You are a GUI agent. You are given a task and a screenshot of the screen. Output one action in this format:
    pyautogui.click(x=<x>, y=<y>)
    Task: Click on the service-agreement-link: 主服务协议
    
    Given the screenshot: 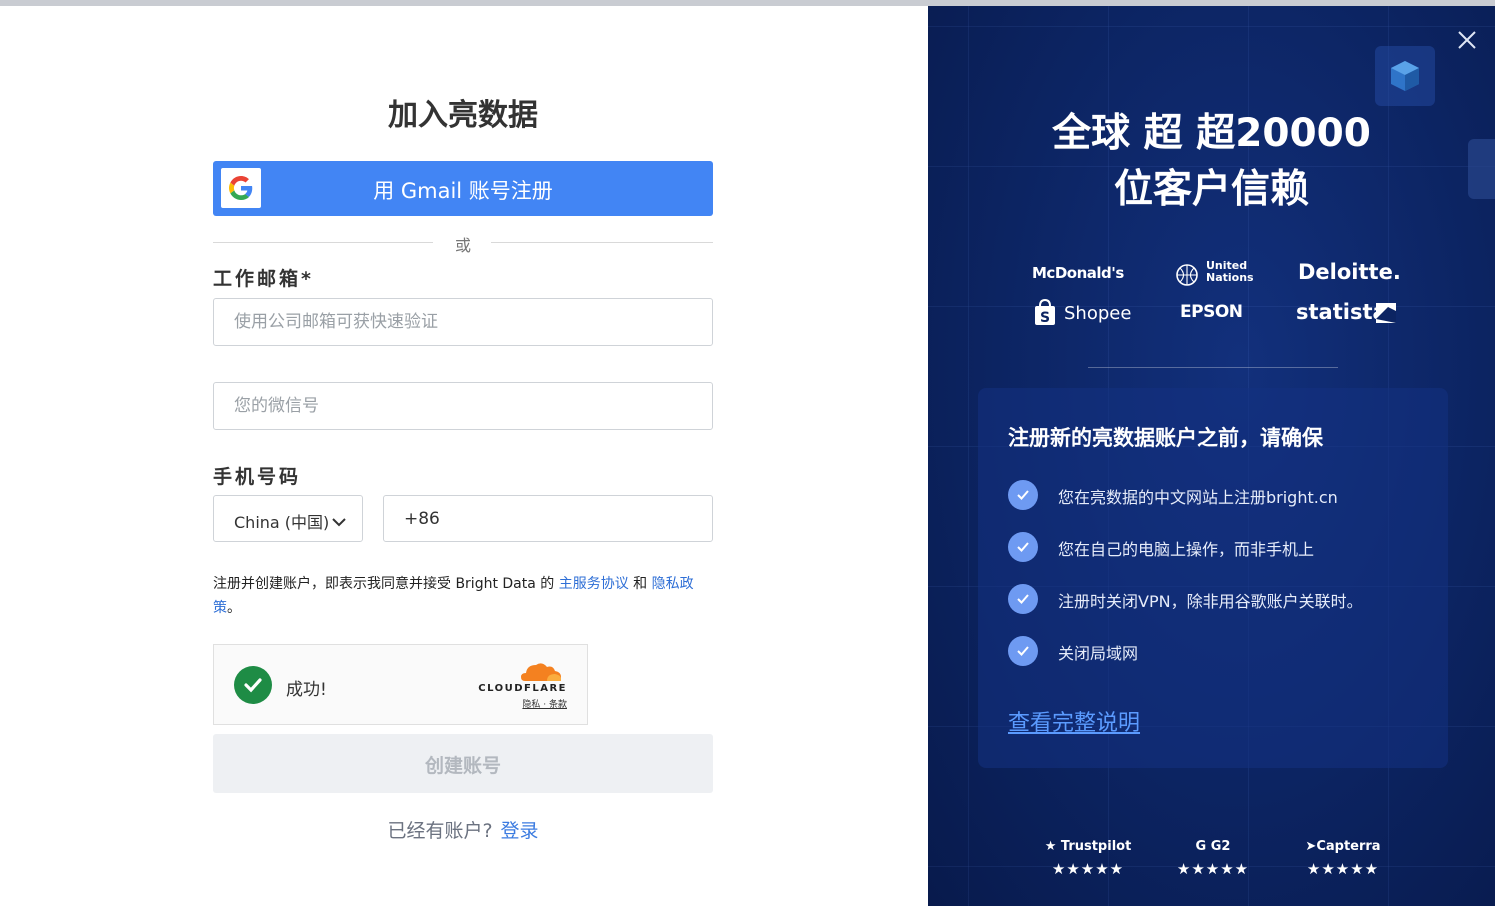 What is the action you would take?
    pyautogui.click(x=594, y=584)
    